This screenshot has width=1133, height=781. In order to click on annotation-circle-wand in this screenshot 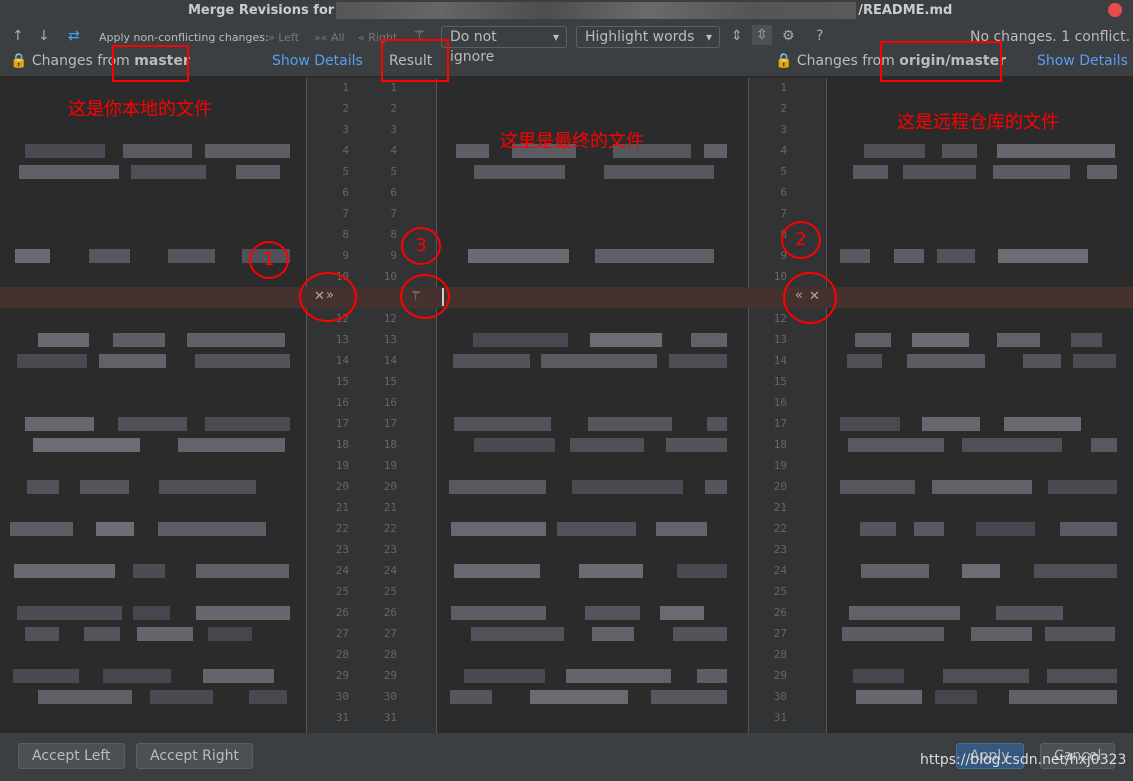, I will do `click(425, 296)`.